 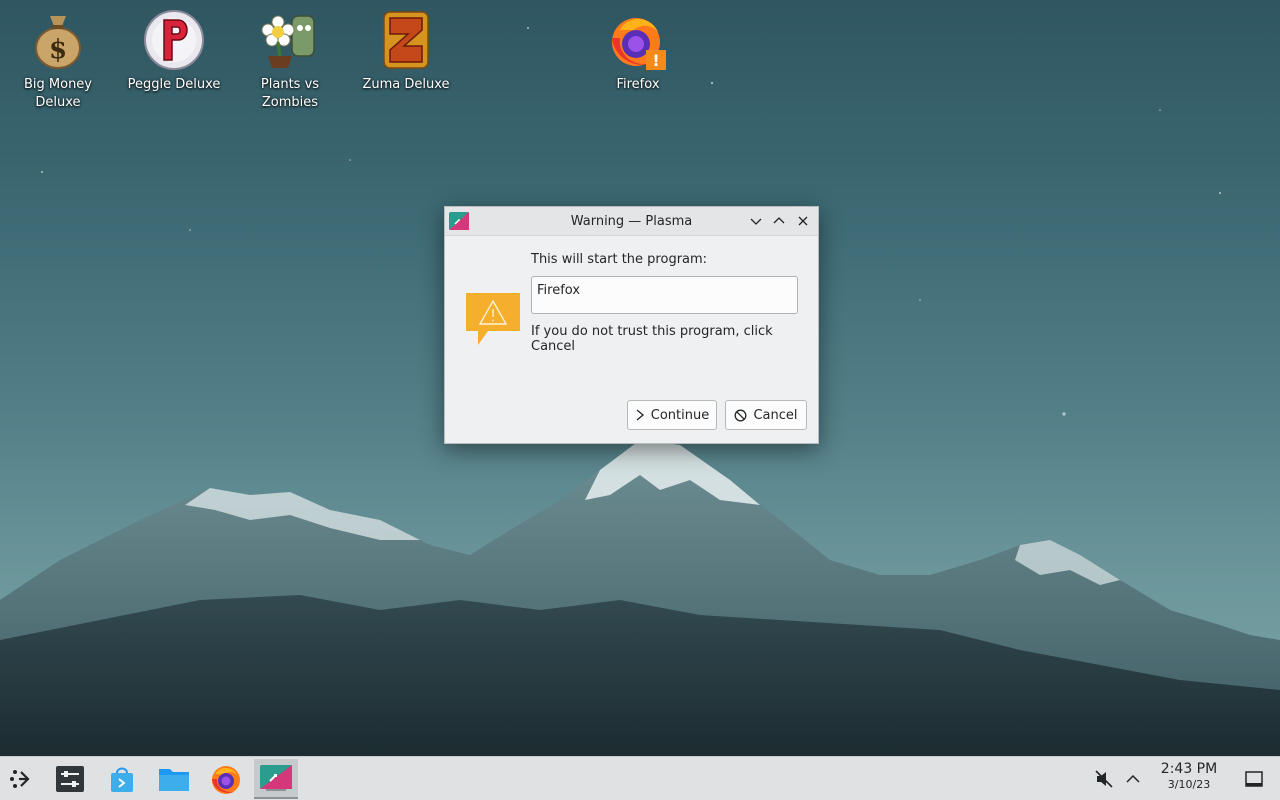 I want to click on cancel-label: Cancel, so click(x=775, y=415).